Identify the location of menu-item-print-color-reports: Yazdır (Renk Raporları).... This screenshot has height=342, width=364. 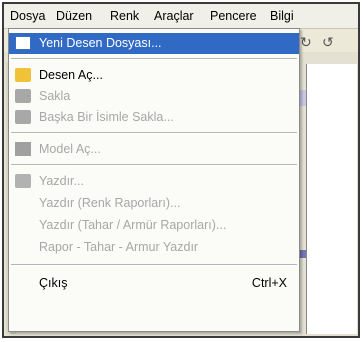
(154, 203).